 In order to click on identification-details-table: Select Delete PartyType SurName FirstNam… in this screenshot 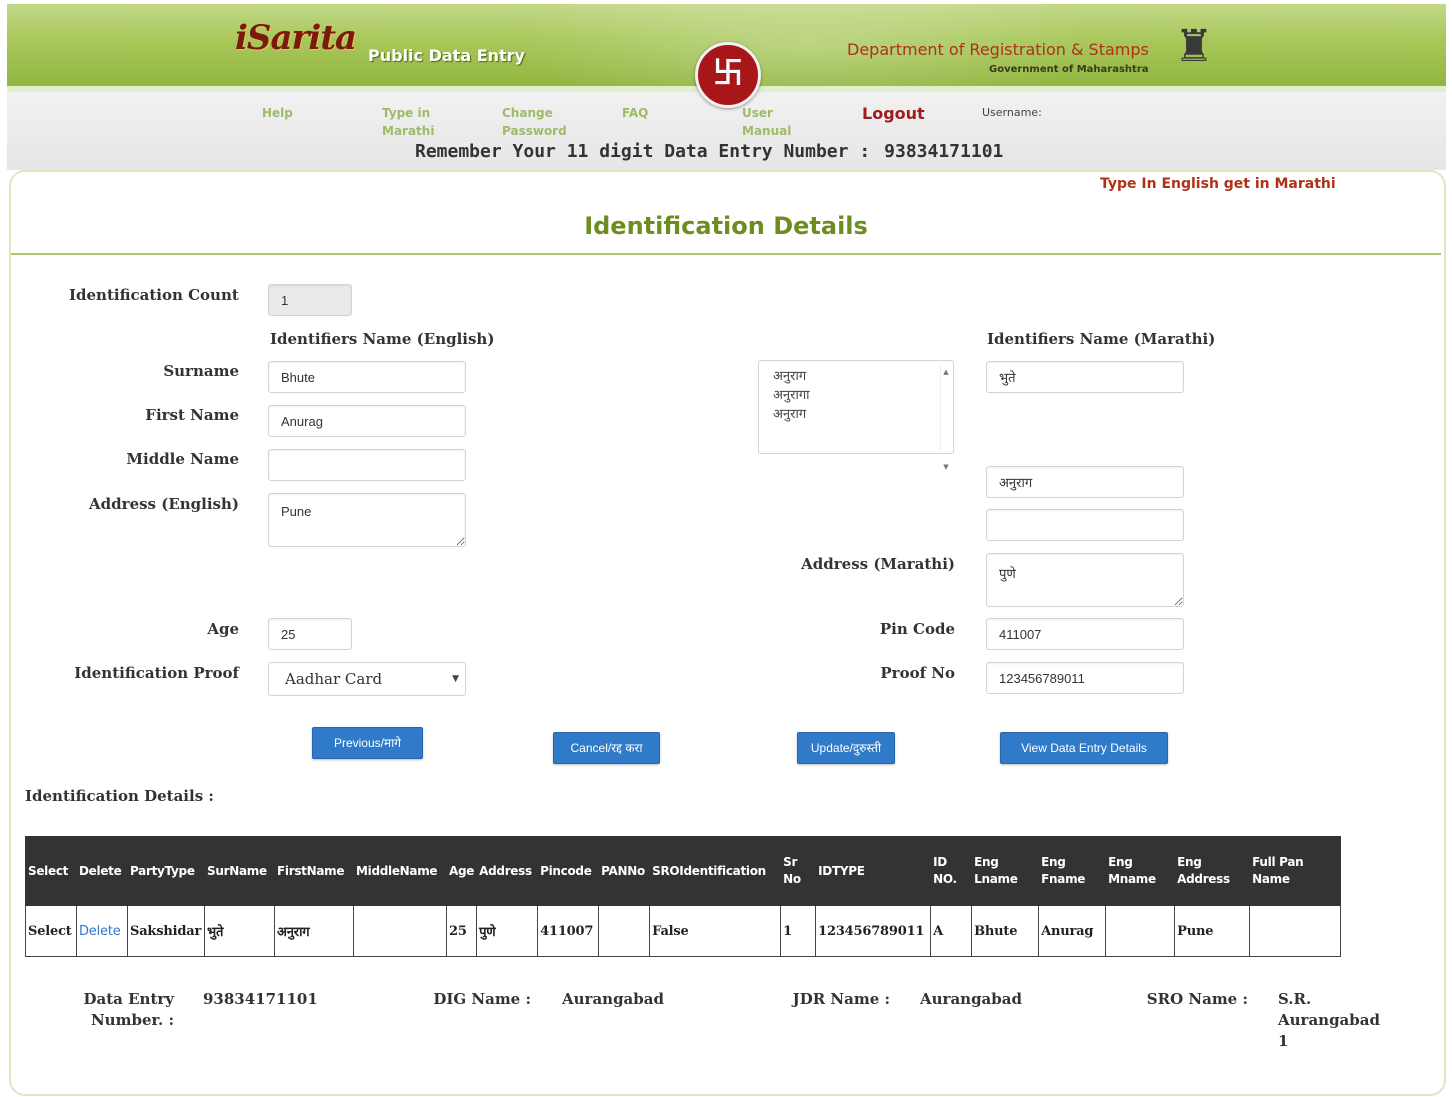, I will do `click(683, 896)`.